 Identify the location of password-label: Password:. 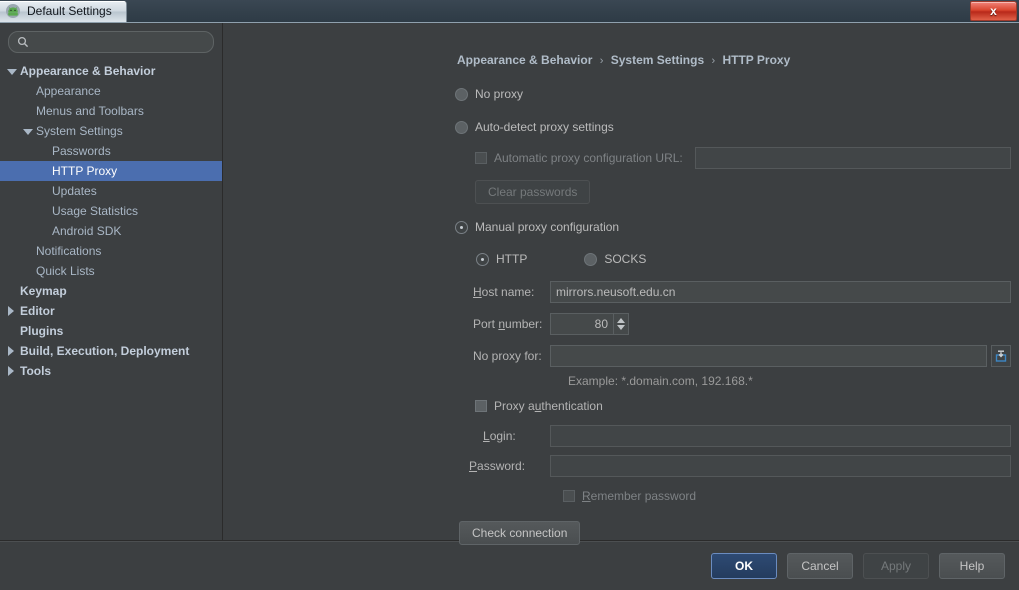
(502, 466).